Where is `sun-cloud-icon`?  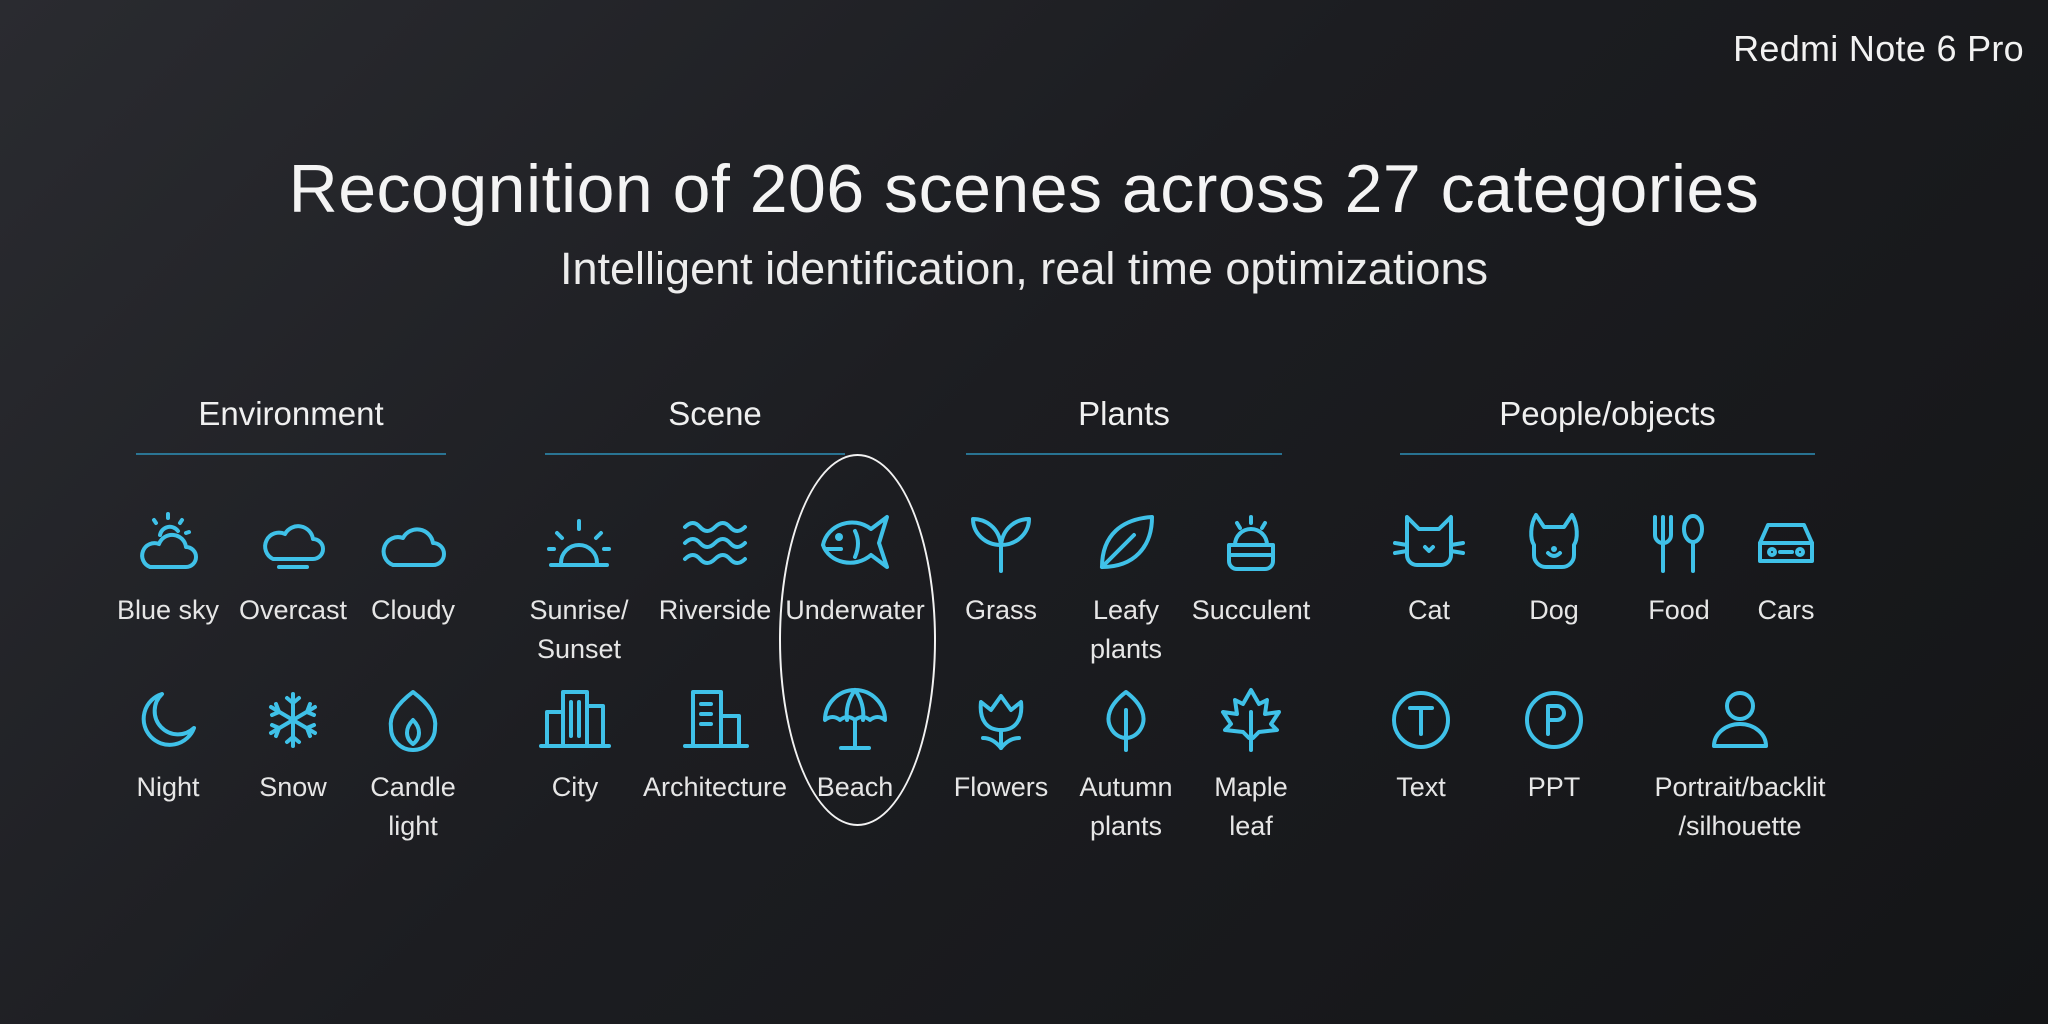
sun-cloud-icon is located at coordinates (169, 540).